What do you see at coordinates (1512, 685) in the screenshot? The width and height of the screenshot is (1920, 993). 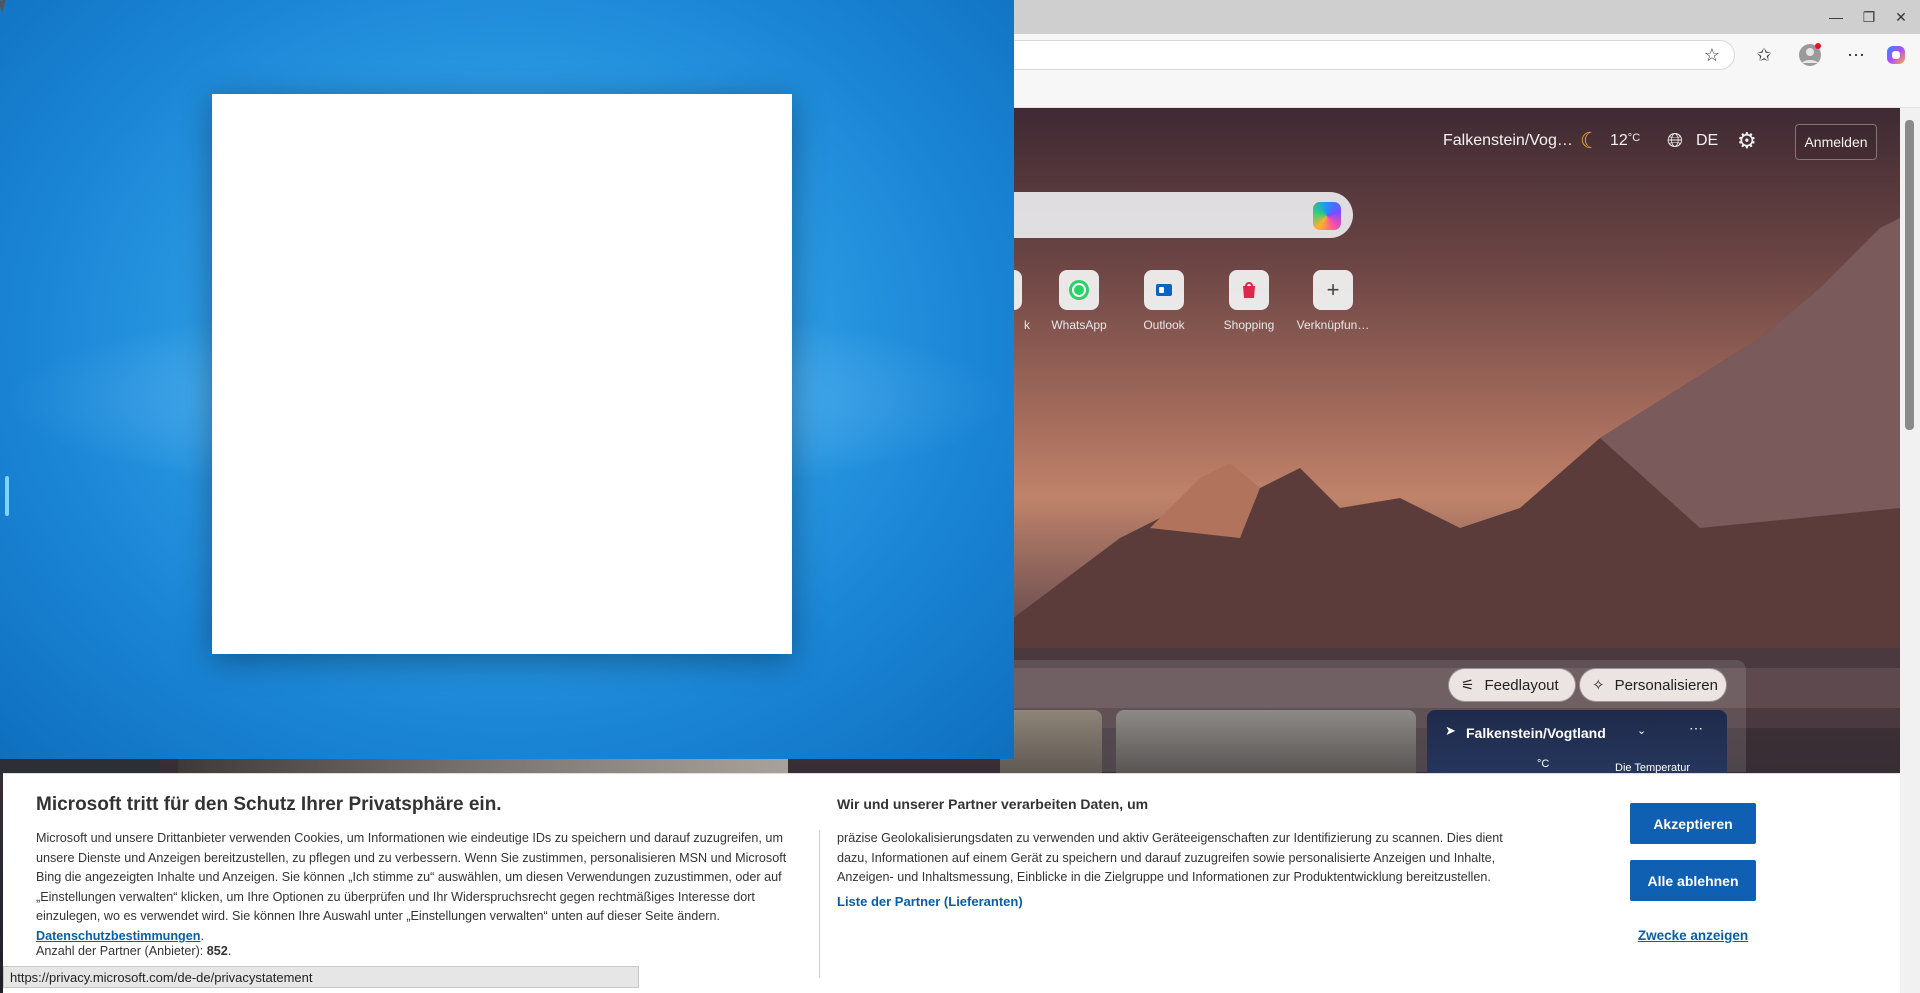 I see `feed-layout-button: ⚟ Feedlayout` at bounding box center [1512, 685].